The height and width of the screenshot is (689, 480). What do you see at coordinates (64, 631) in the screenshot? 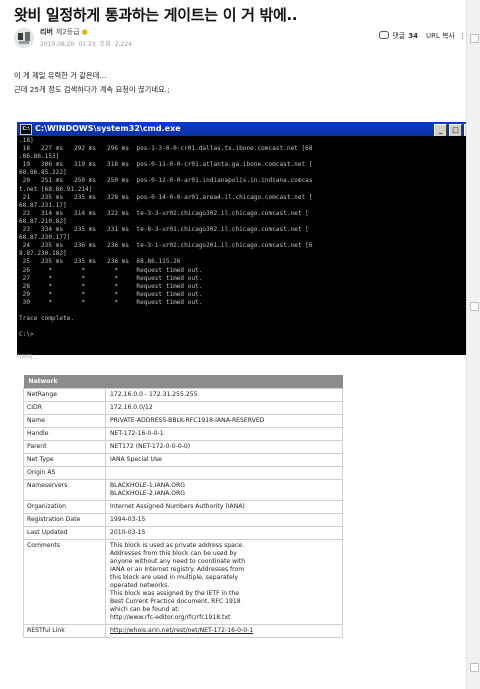
I see `whois-key: RESTful Link` at bounding box center [64, 631].